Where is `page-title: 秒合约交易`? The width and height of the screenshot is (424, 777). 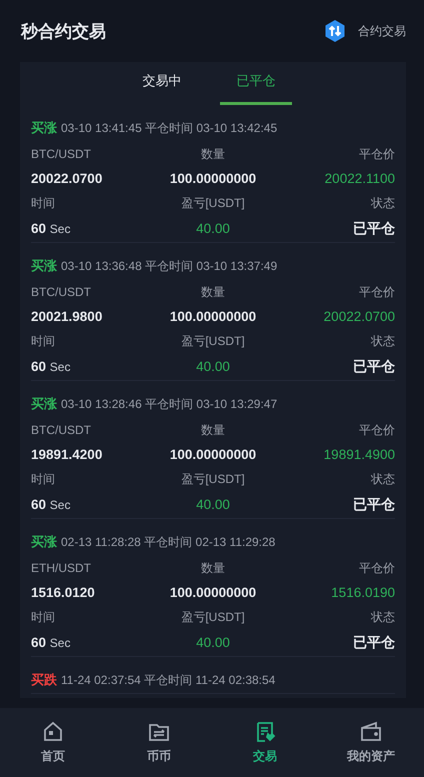
page-title: 秒合约交易 is located at coordinates (63, 31).